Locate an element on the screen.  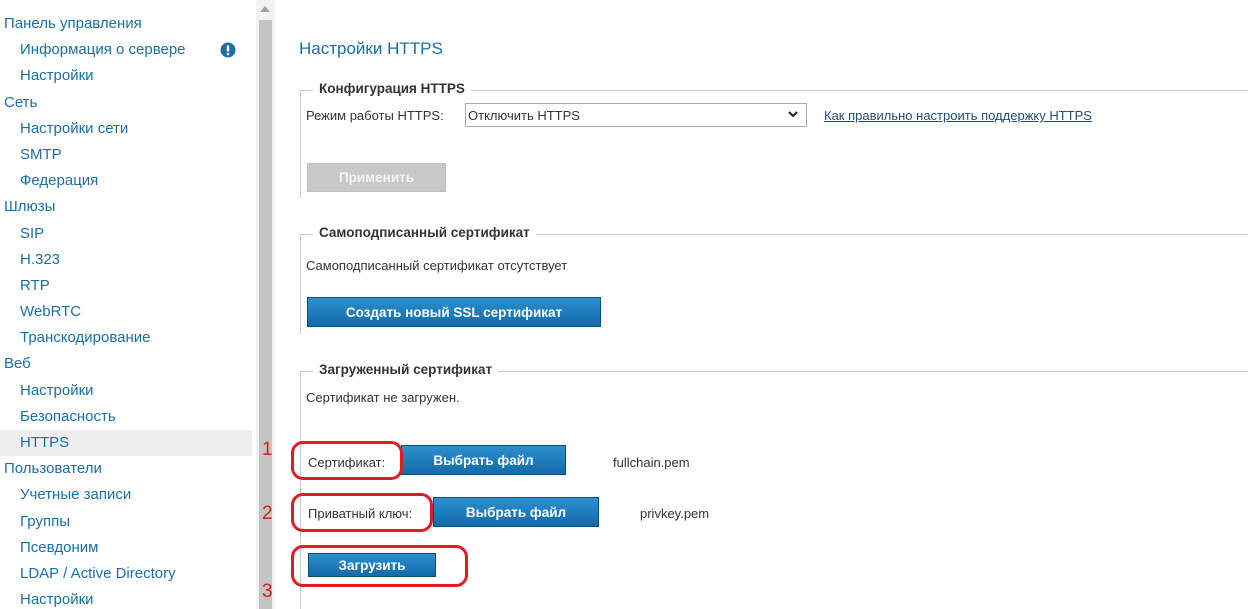
scroll-up-arrow-icon is located at coordinates (265, 9).